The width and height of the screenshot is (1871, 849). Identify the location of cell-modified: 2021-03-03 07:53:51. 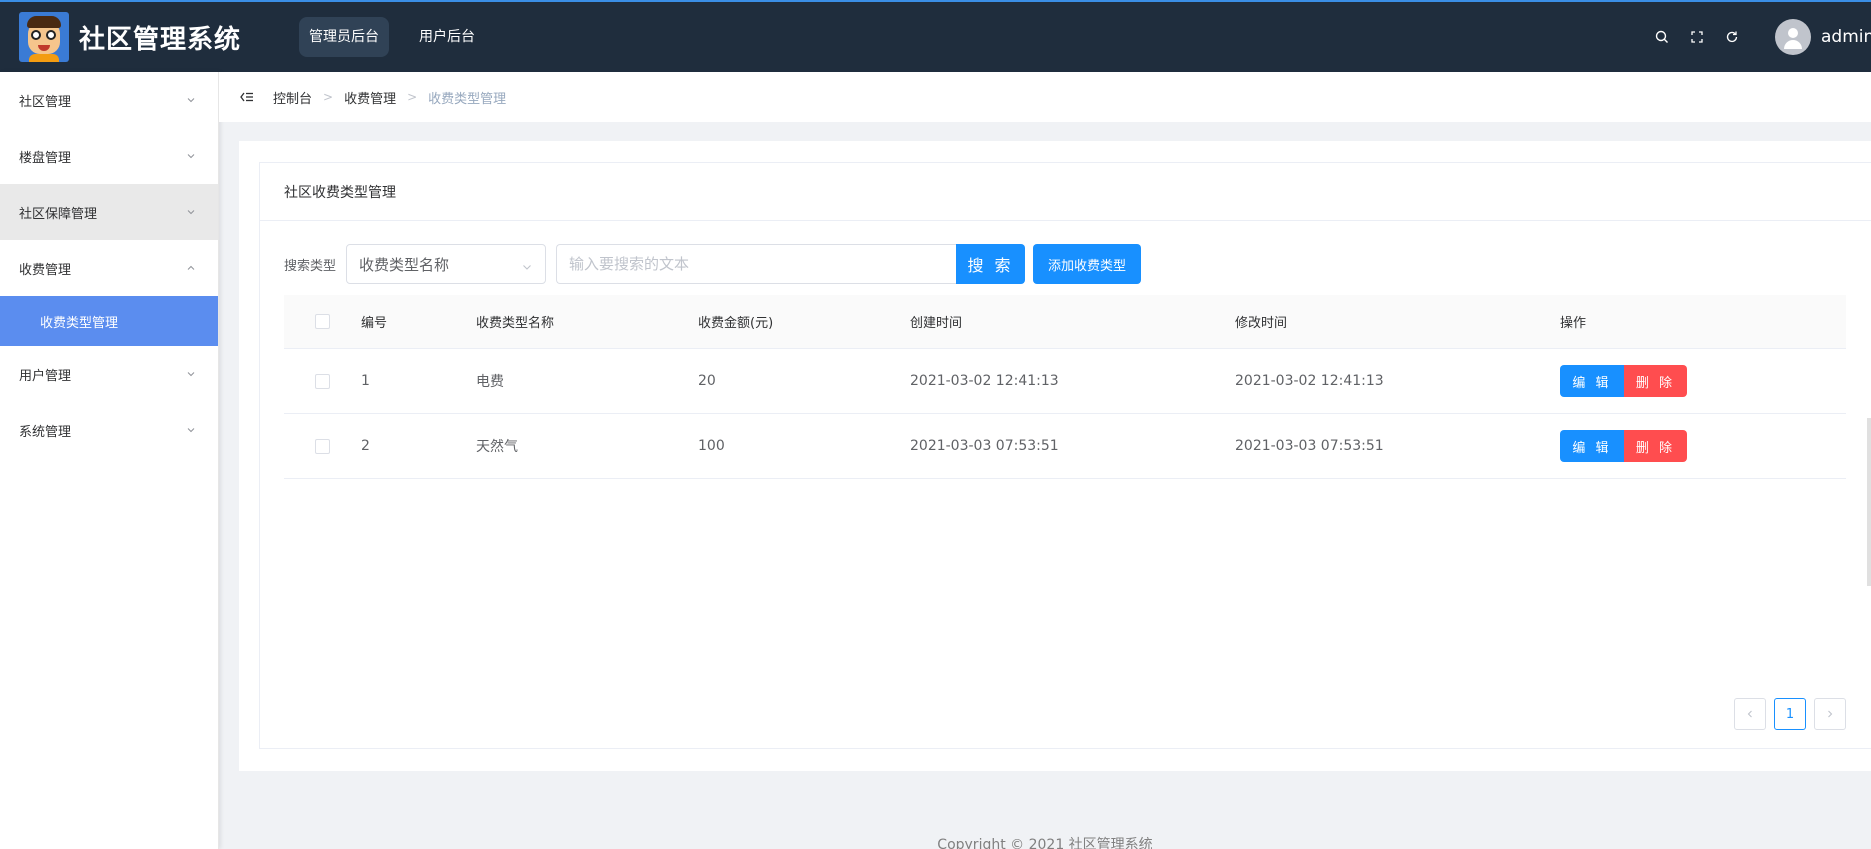
(1309, 446).